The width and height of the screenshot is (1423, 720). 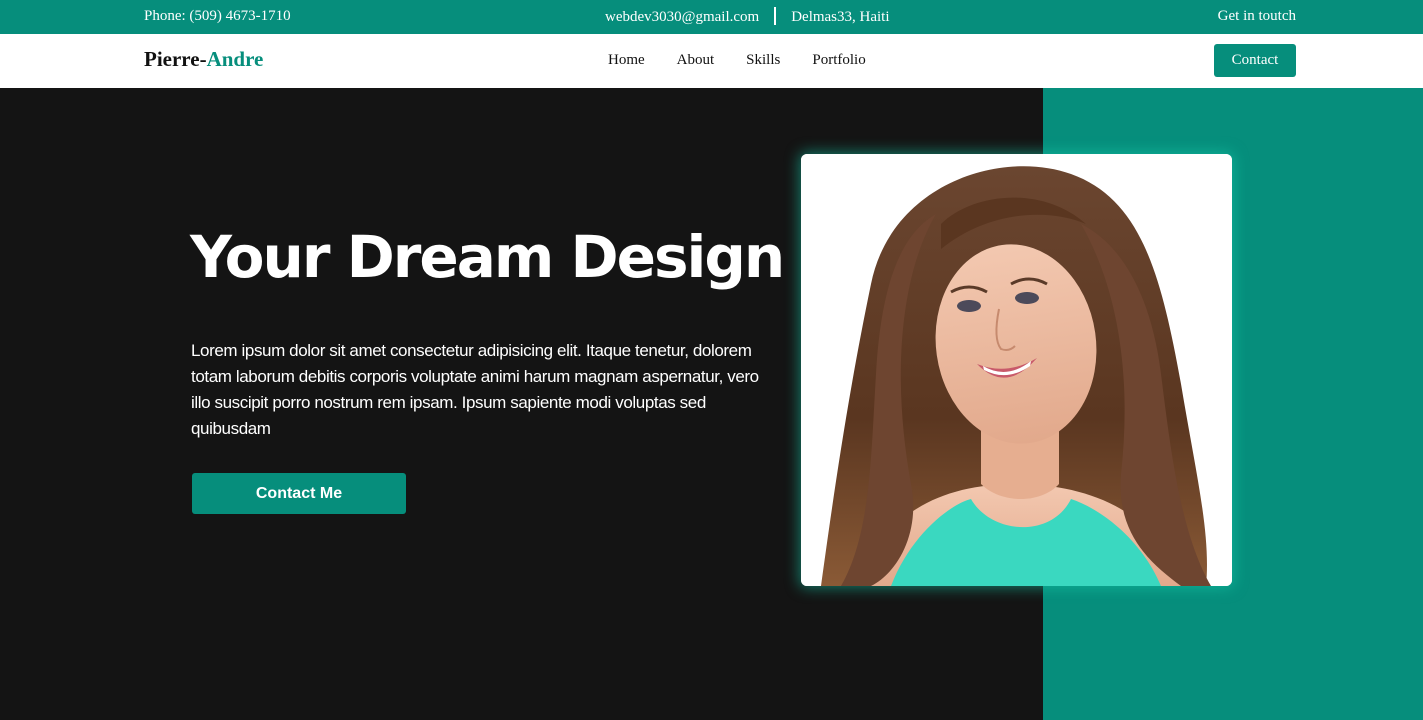 What do you see at coordinates (626, 60) in the screenshot?
I see `nav-link-home: Home` at bounding box center [626, 60].